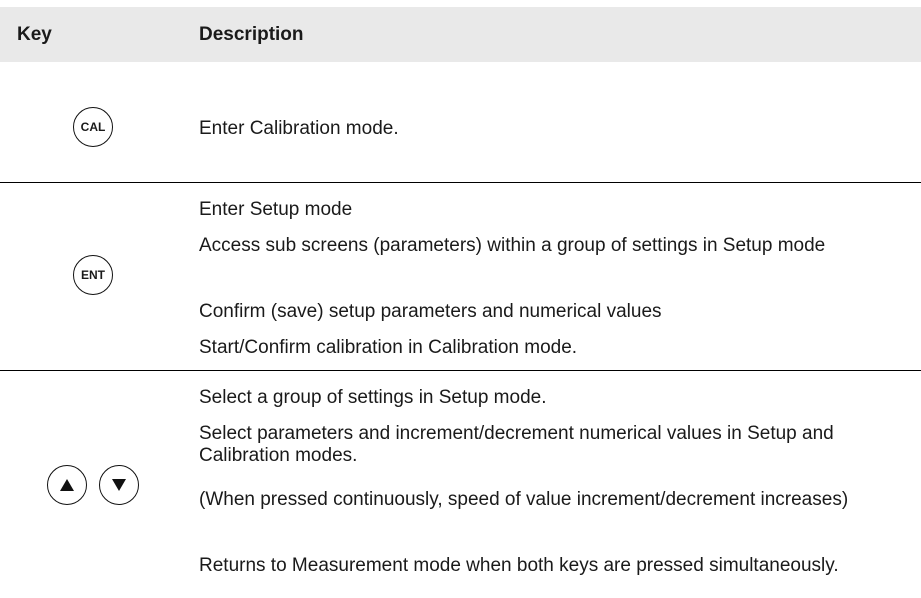 This screenshot has height=598, width=921. What do you see at coordinates (460, 34) in the screenshot?
I see `table-header: Key Description` at bounding box center [460, 34].